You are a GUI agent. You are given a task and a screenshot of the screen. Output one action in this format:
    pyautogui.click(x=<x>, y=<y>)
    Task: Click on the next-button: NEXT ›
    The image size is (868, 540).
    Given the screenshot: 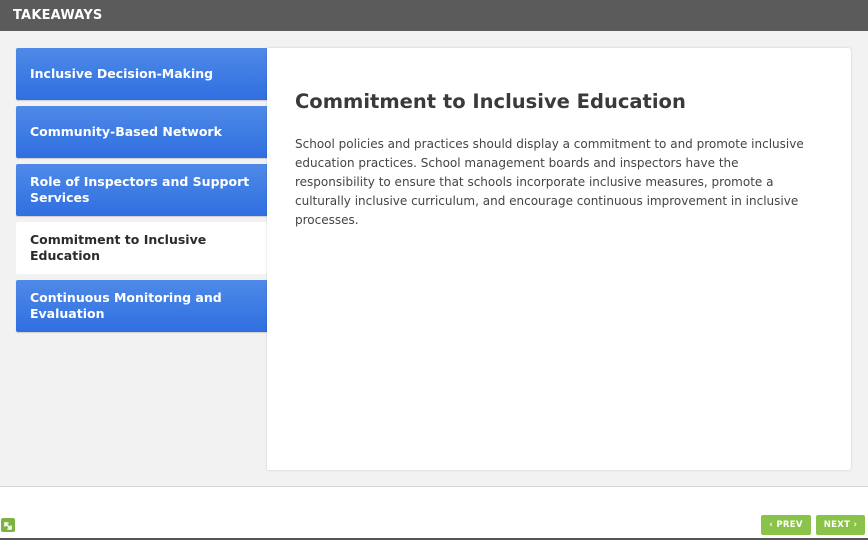 What is the action you would take?
    pyautogui.click(x=840, y=525)
    